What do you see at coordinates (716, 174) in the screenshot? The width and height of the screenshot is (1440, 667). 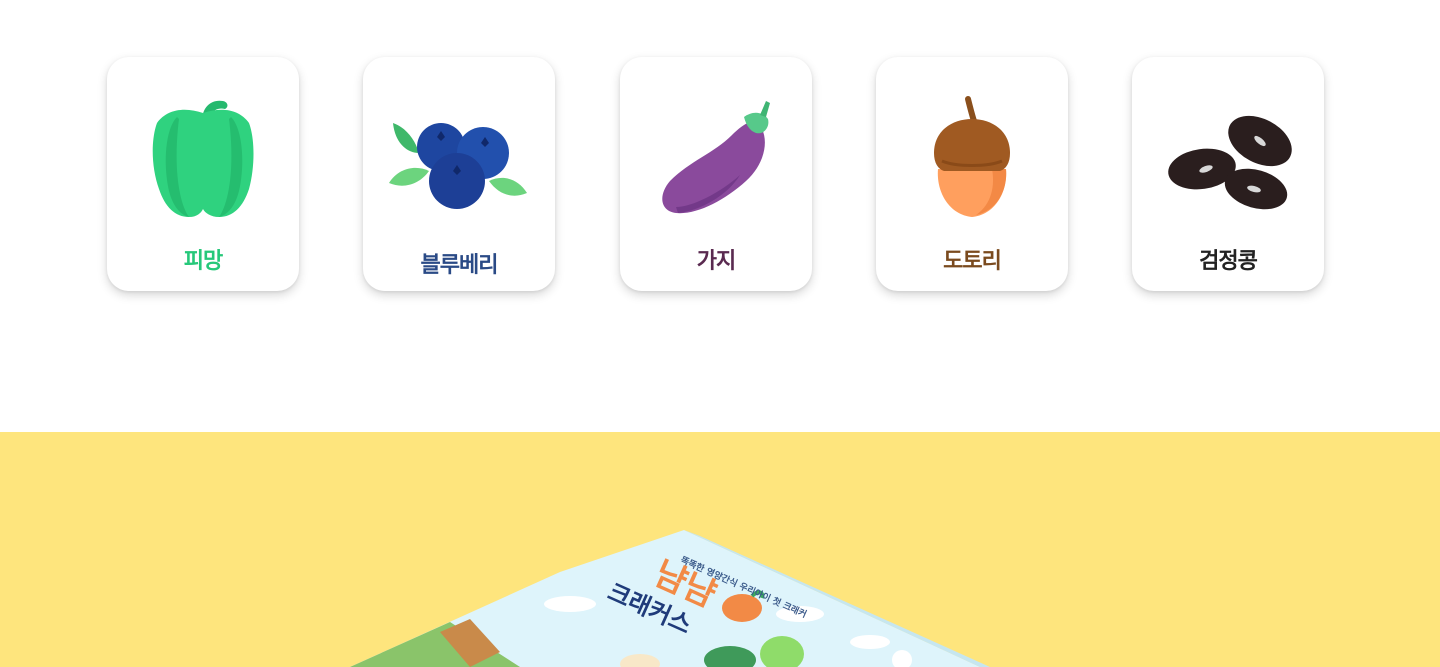 I see `ingredient-card-eggplant: 가지` at bounding box center [716, 174].